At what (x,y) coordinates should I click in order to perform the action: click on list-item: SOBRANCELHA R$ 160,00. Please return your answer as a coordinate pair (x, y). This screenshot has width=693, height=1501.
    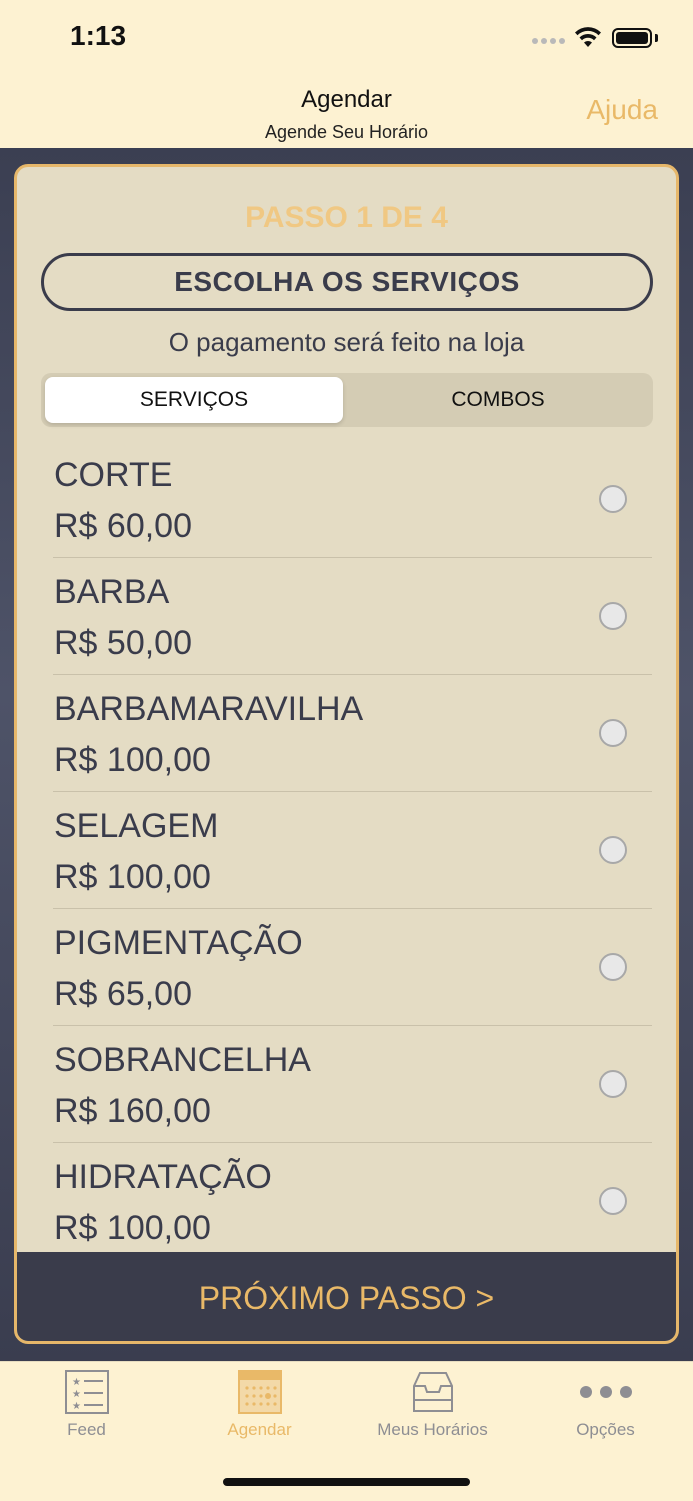
    Looking at the image, I should click on (346, 1084).